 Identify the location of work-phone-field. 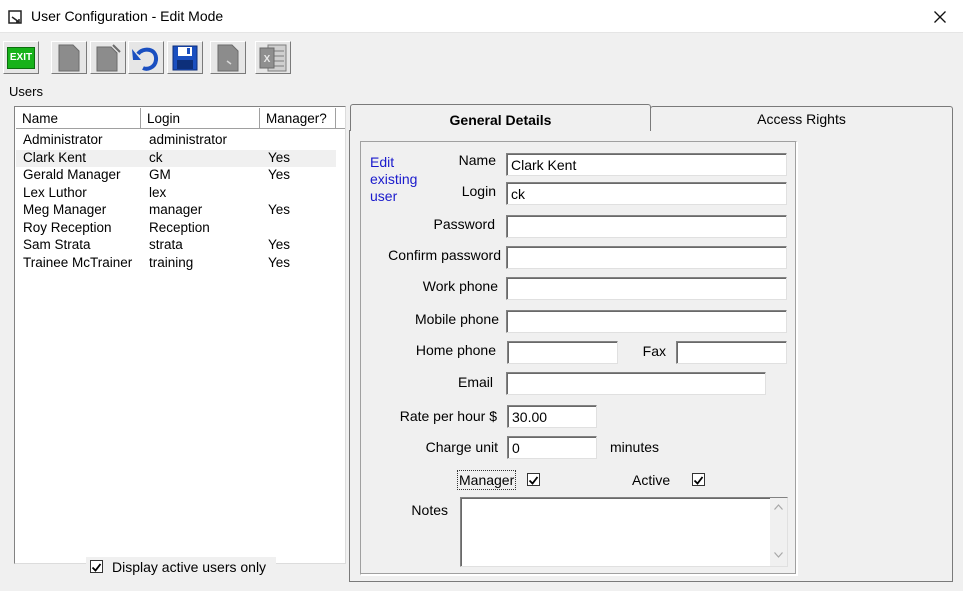
(646, 288).